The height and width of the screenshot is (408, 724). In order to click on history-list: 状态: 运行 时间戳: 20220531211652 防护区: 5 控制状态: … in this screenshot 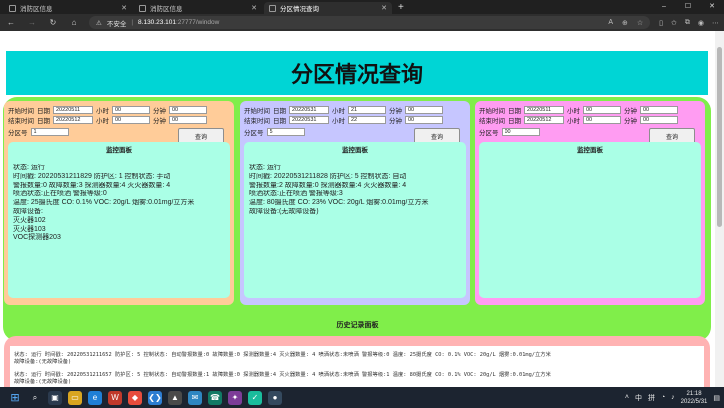, I will do `click(357, 366)`.